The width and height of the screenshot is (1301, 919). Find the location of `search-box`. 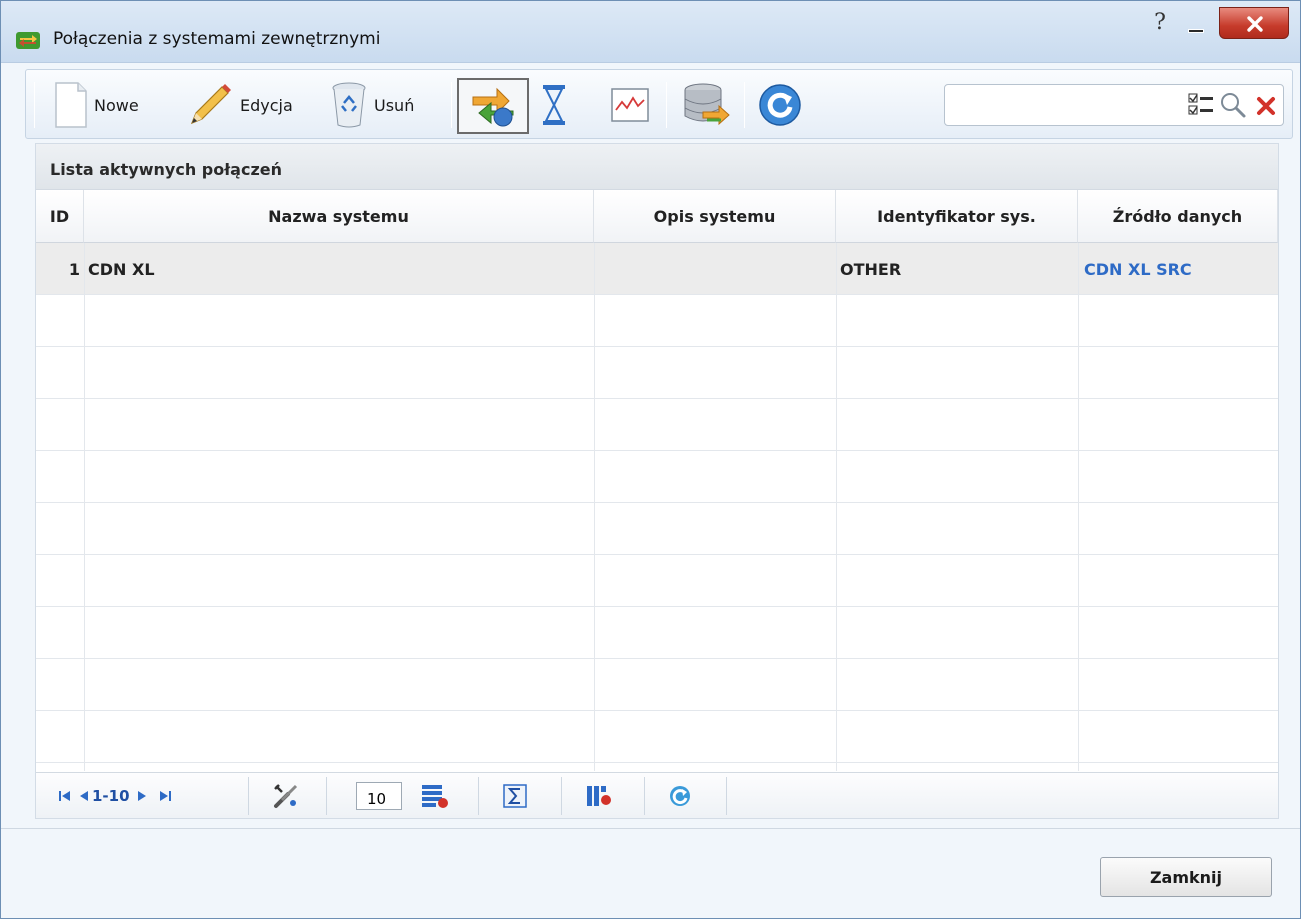

search-box is located at coordinates (1114, 105).